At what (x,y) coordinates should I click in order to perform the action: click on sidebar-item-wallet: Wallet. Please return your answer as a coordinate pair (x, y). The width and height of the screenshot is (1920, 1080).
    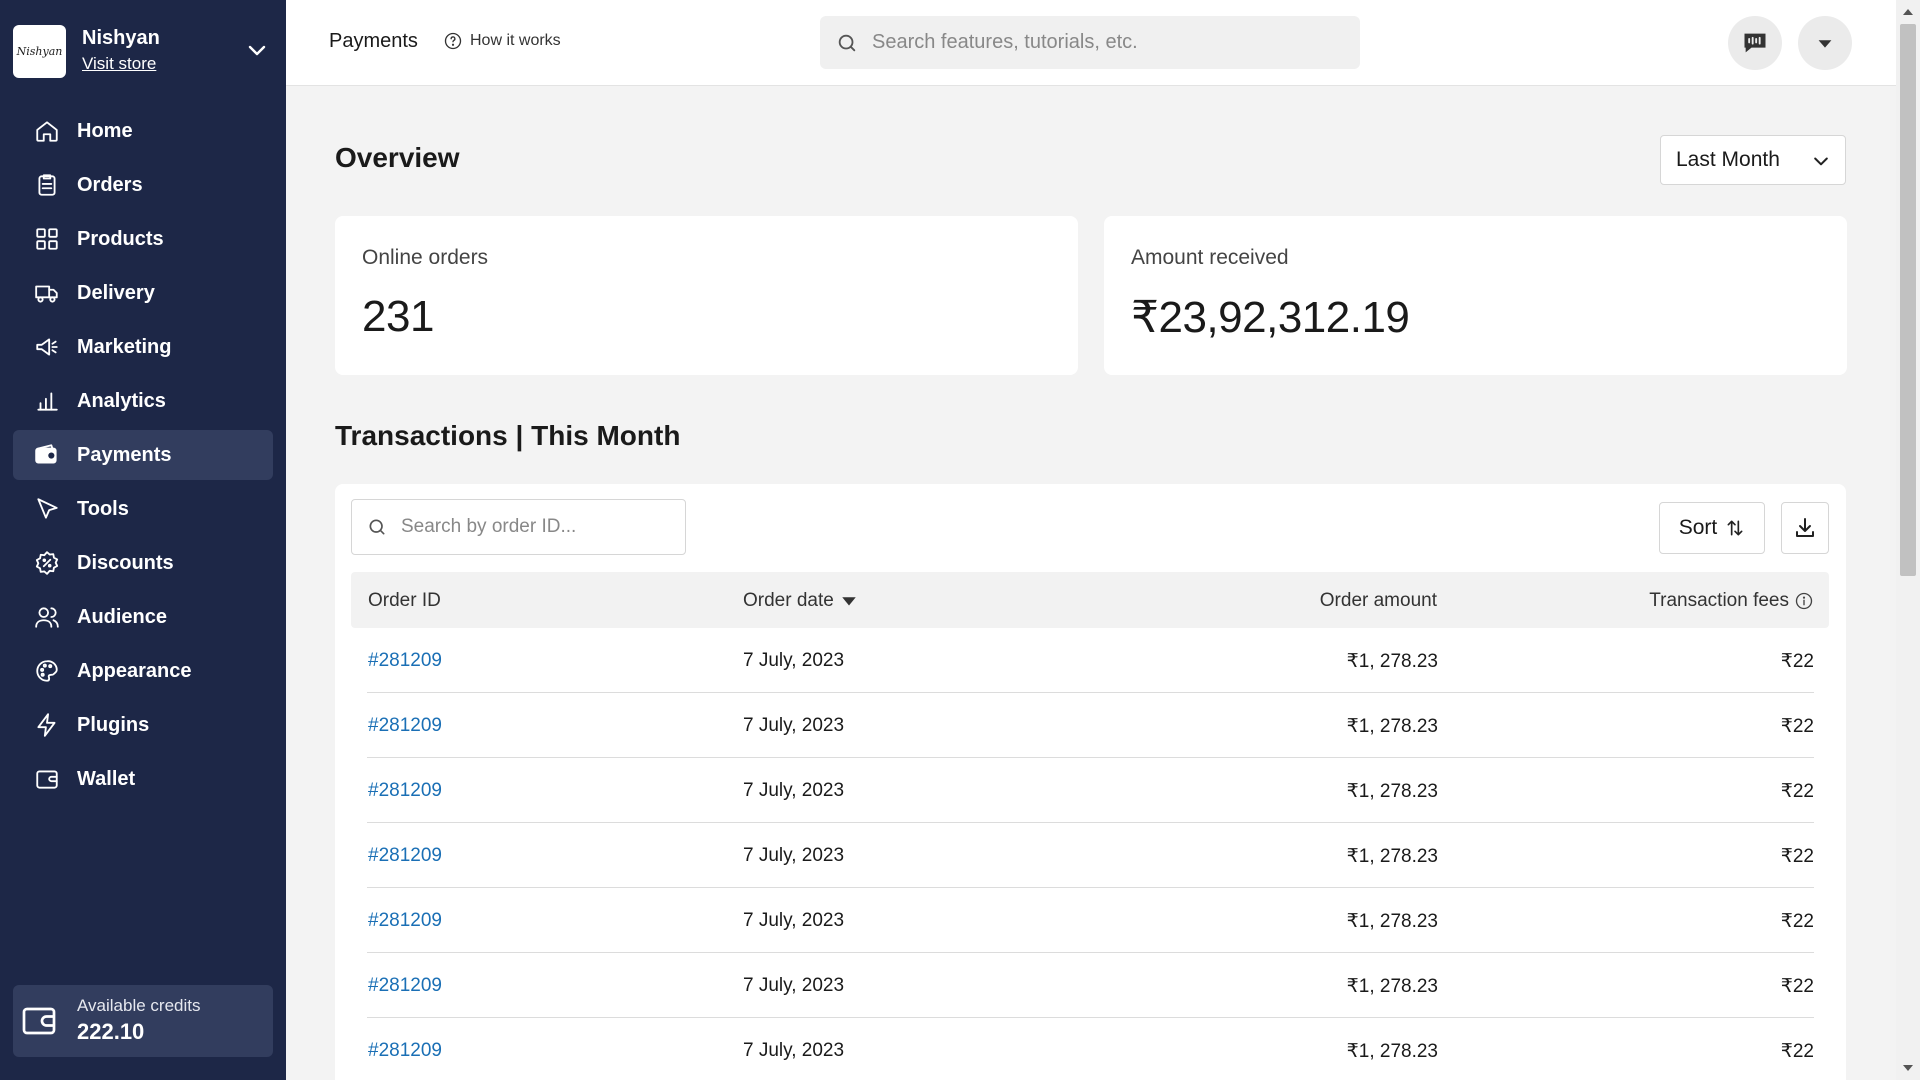
    Looking at the image, I should click on (143, 779).